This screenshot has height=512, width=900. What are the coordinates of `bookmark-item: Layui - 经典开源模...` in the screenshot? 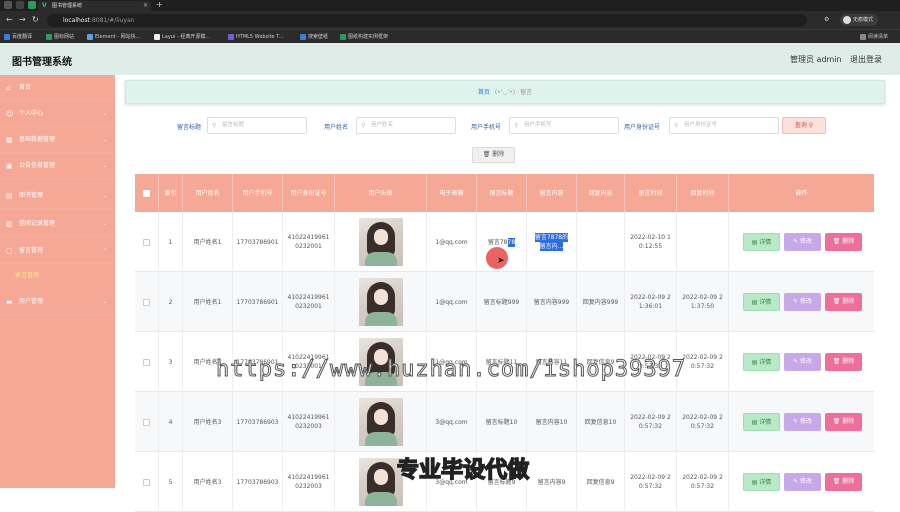 It's located at (182, 37).